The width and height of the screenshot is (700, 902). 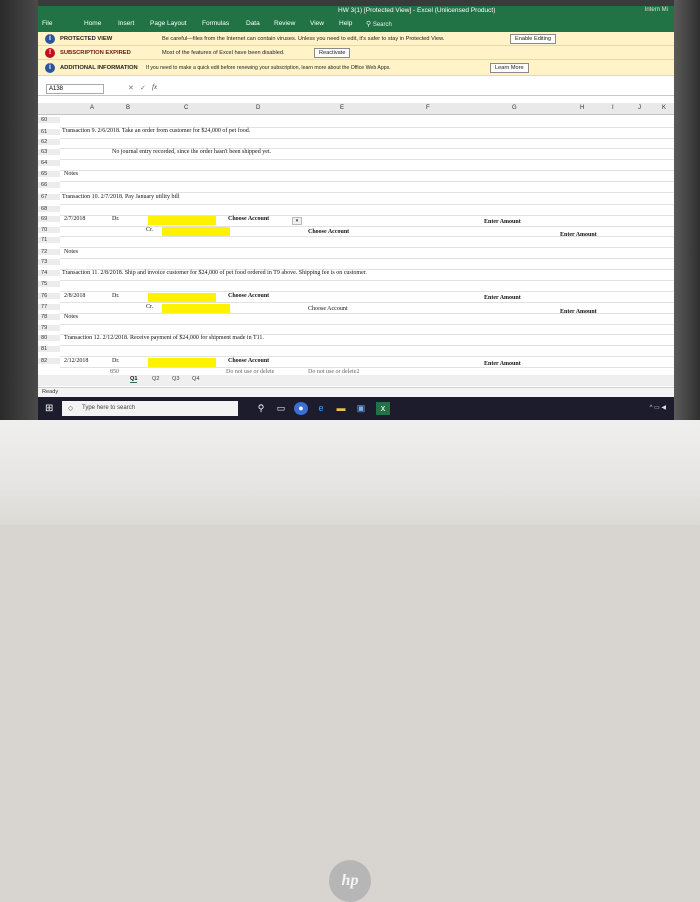 I want to click on row-number: 71, so click(x=49, y=240).